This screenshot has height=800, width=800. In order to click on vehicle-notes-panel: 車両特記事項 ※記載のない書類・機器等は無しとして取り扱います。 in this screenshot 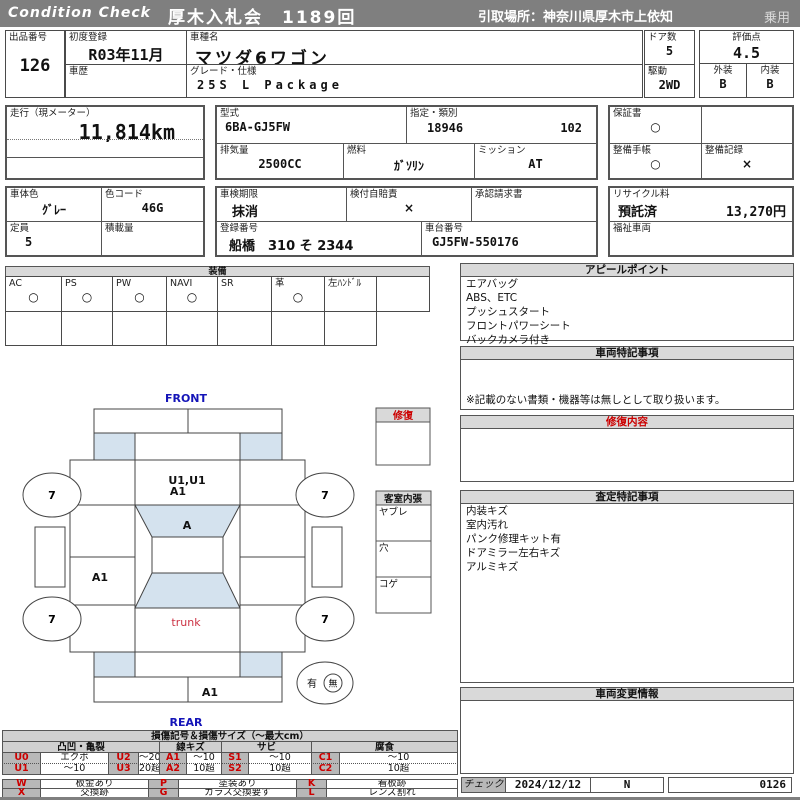, I will do `click(627, 378)`.